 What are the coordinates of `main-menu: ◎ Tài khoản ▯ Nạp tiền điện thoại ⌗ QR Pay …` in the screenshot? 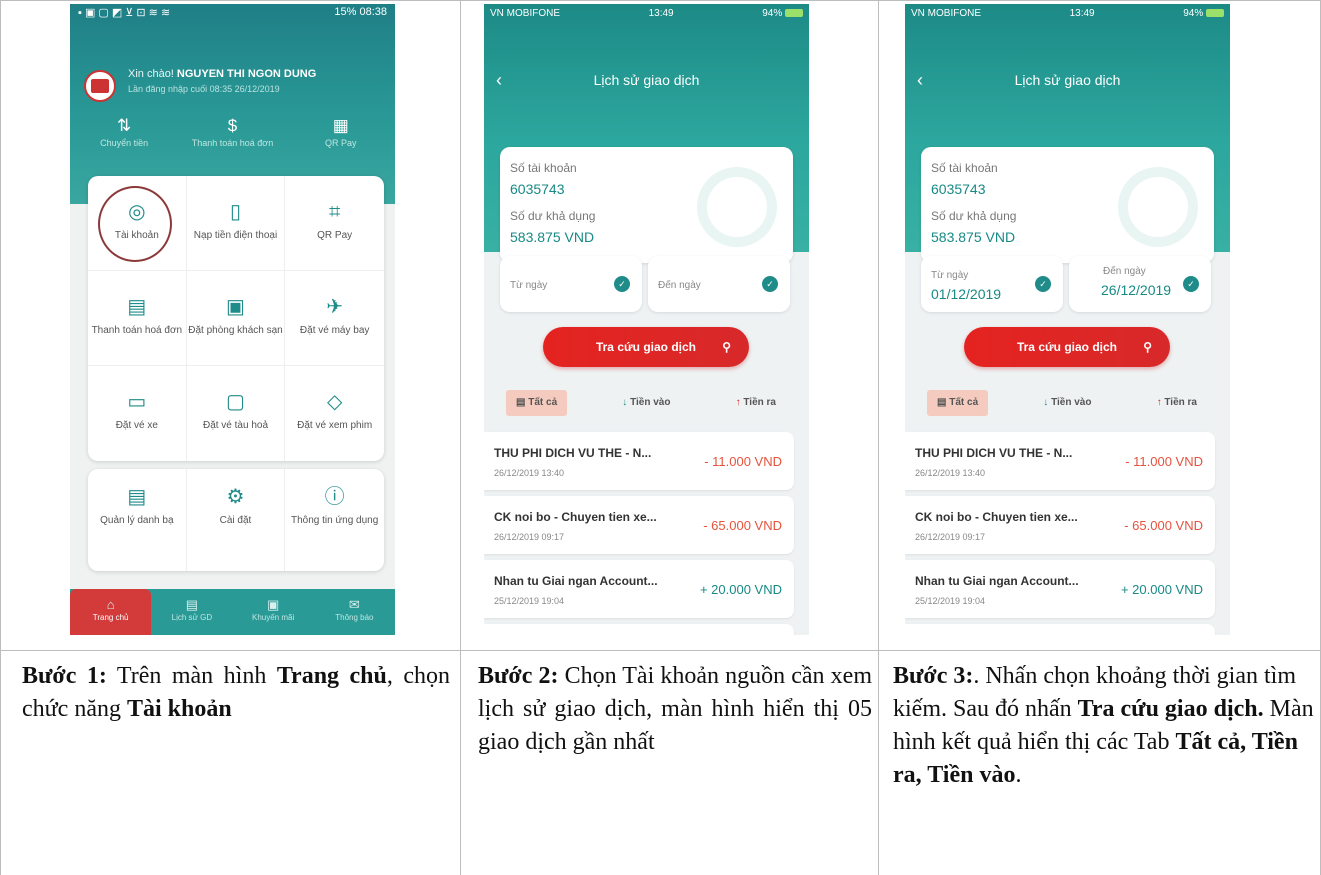 It's located at (236, 318).